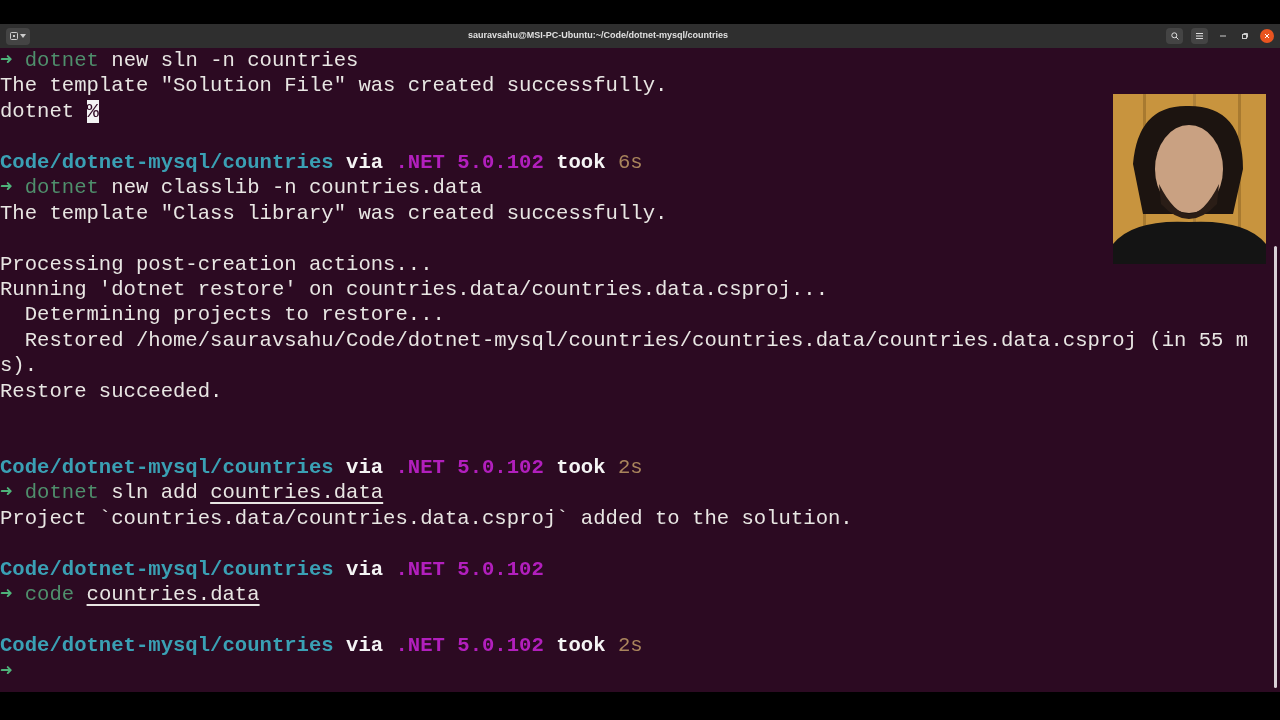 The height and width of the screenshot is (720, 1280). Describe the element at coordinates (111, 391) in the screenshot. I see `terminal-line: Restore succeeded.` at that location.